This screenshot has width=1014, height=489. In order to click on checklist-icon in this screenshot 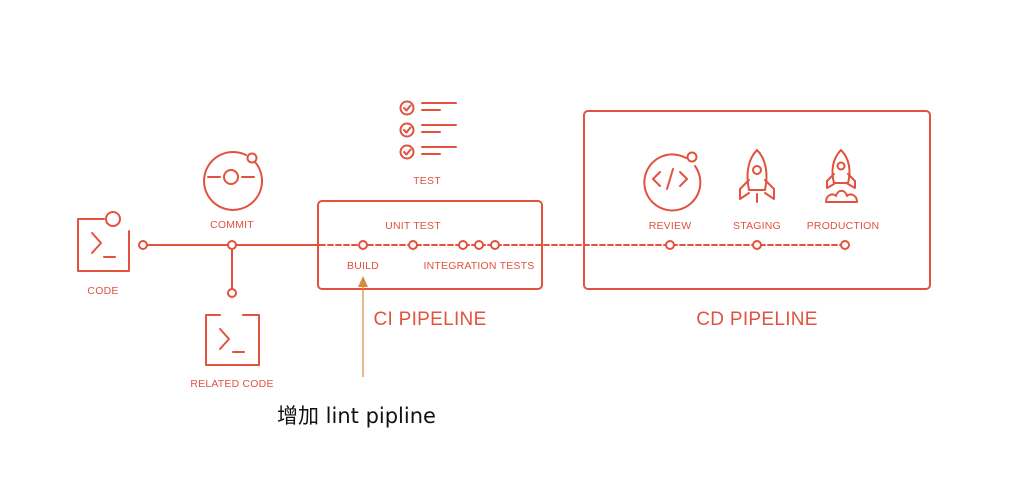, I will do `click(428, 130)`.